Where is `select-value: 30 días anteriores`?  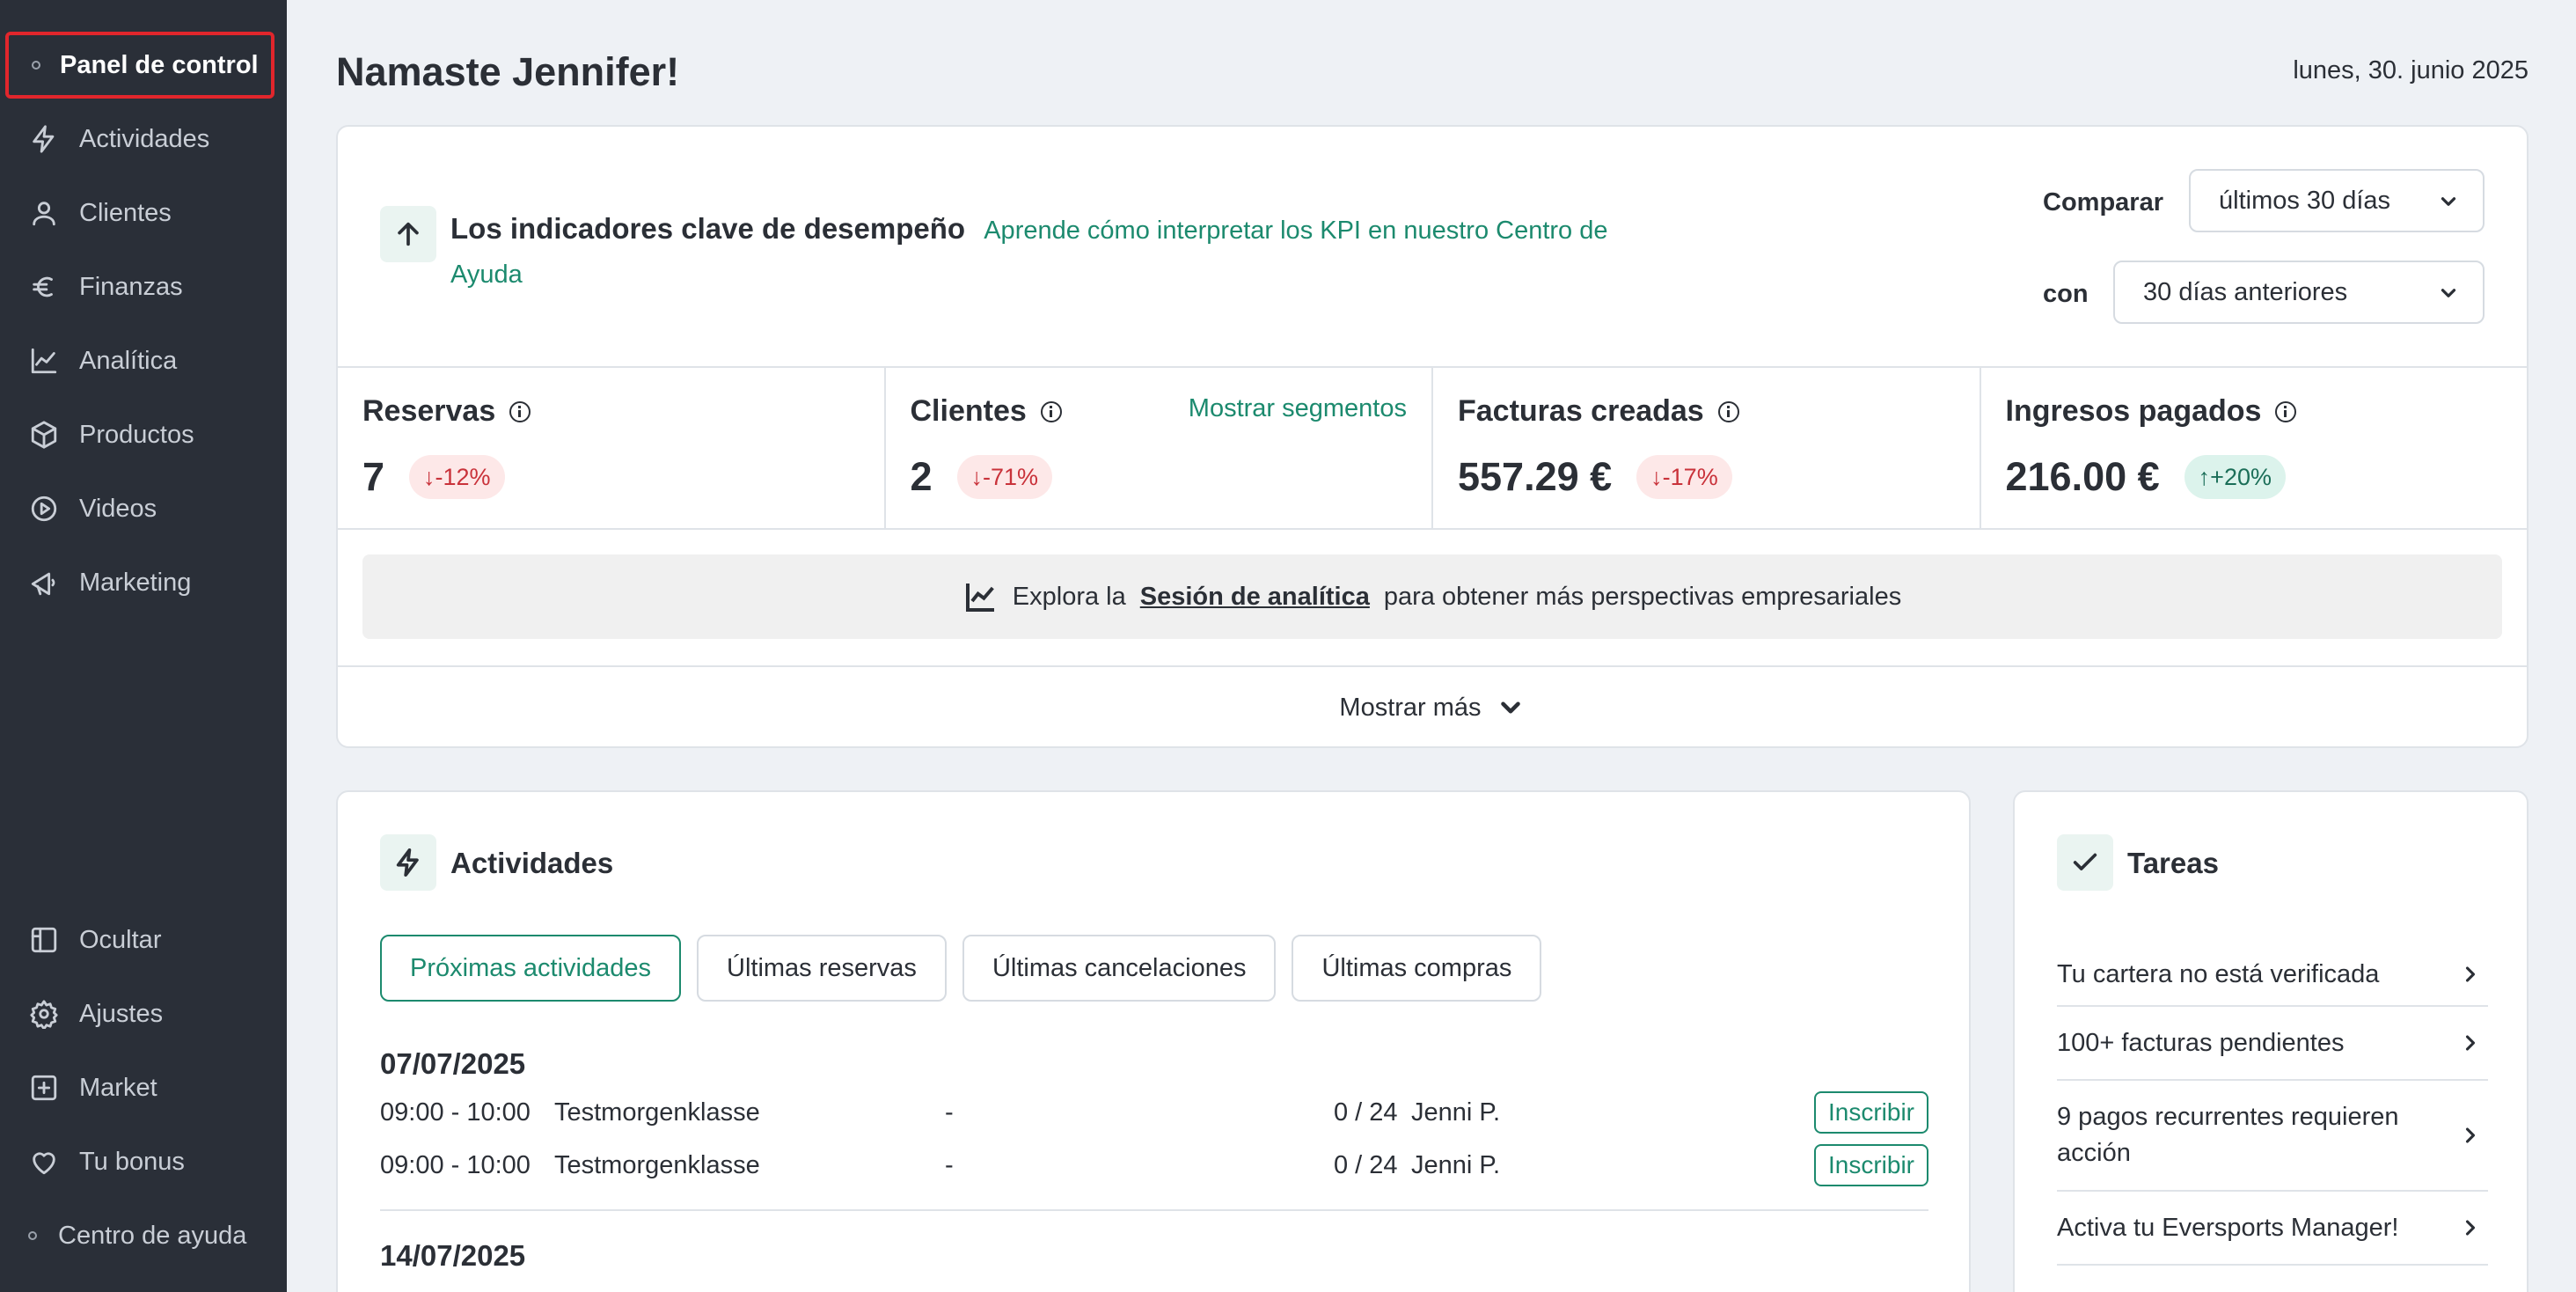
select-value: 30 días anteriores is located at coordinates (2245, 291).